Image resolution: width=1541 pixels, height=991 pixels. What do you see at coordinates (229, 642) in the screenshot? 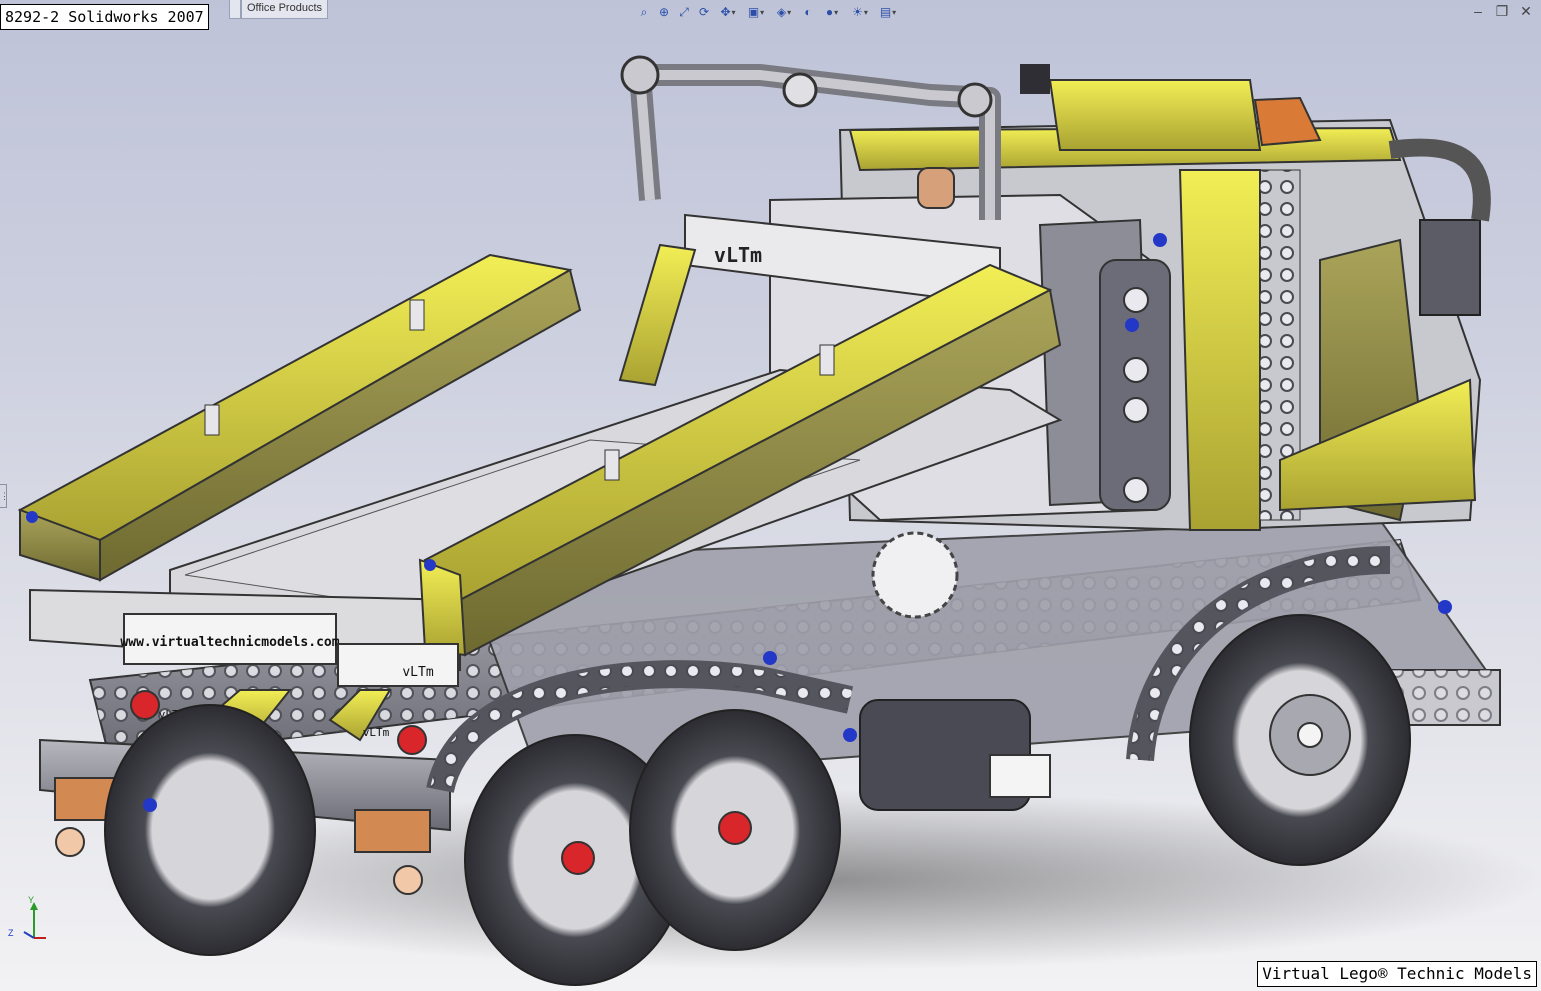
I see `website-sticker: www.virtualtechnicmodels.com` at bounding box center [229, 642].